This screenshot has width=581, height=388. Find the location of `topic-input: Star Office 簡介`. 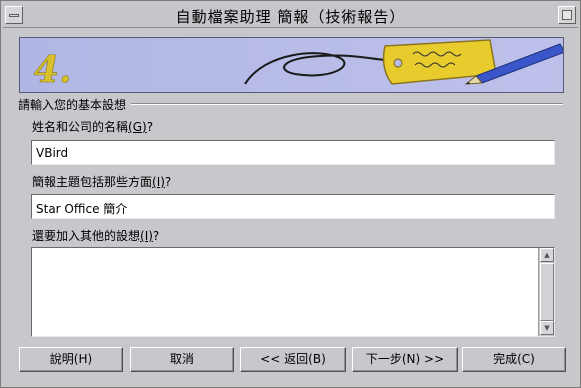

topic-input: Star Office 簡介 is located at coordinates (293, 206).